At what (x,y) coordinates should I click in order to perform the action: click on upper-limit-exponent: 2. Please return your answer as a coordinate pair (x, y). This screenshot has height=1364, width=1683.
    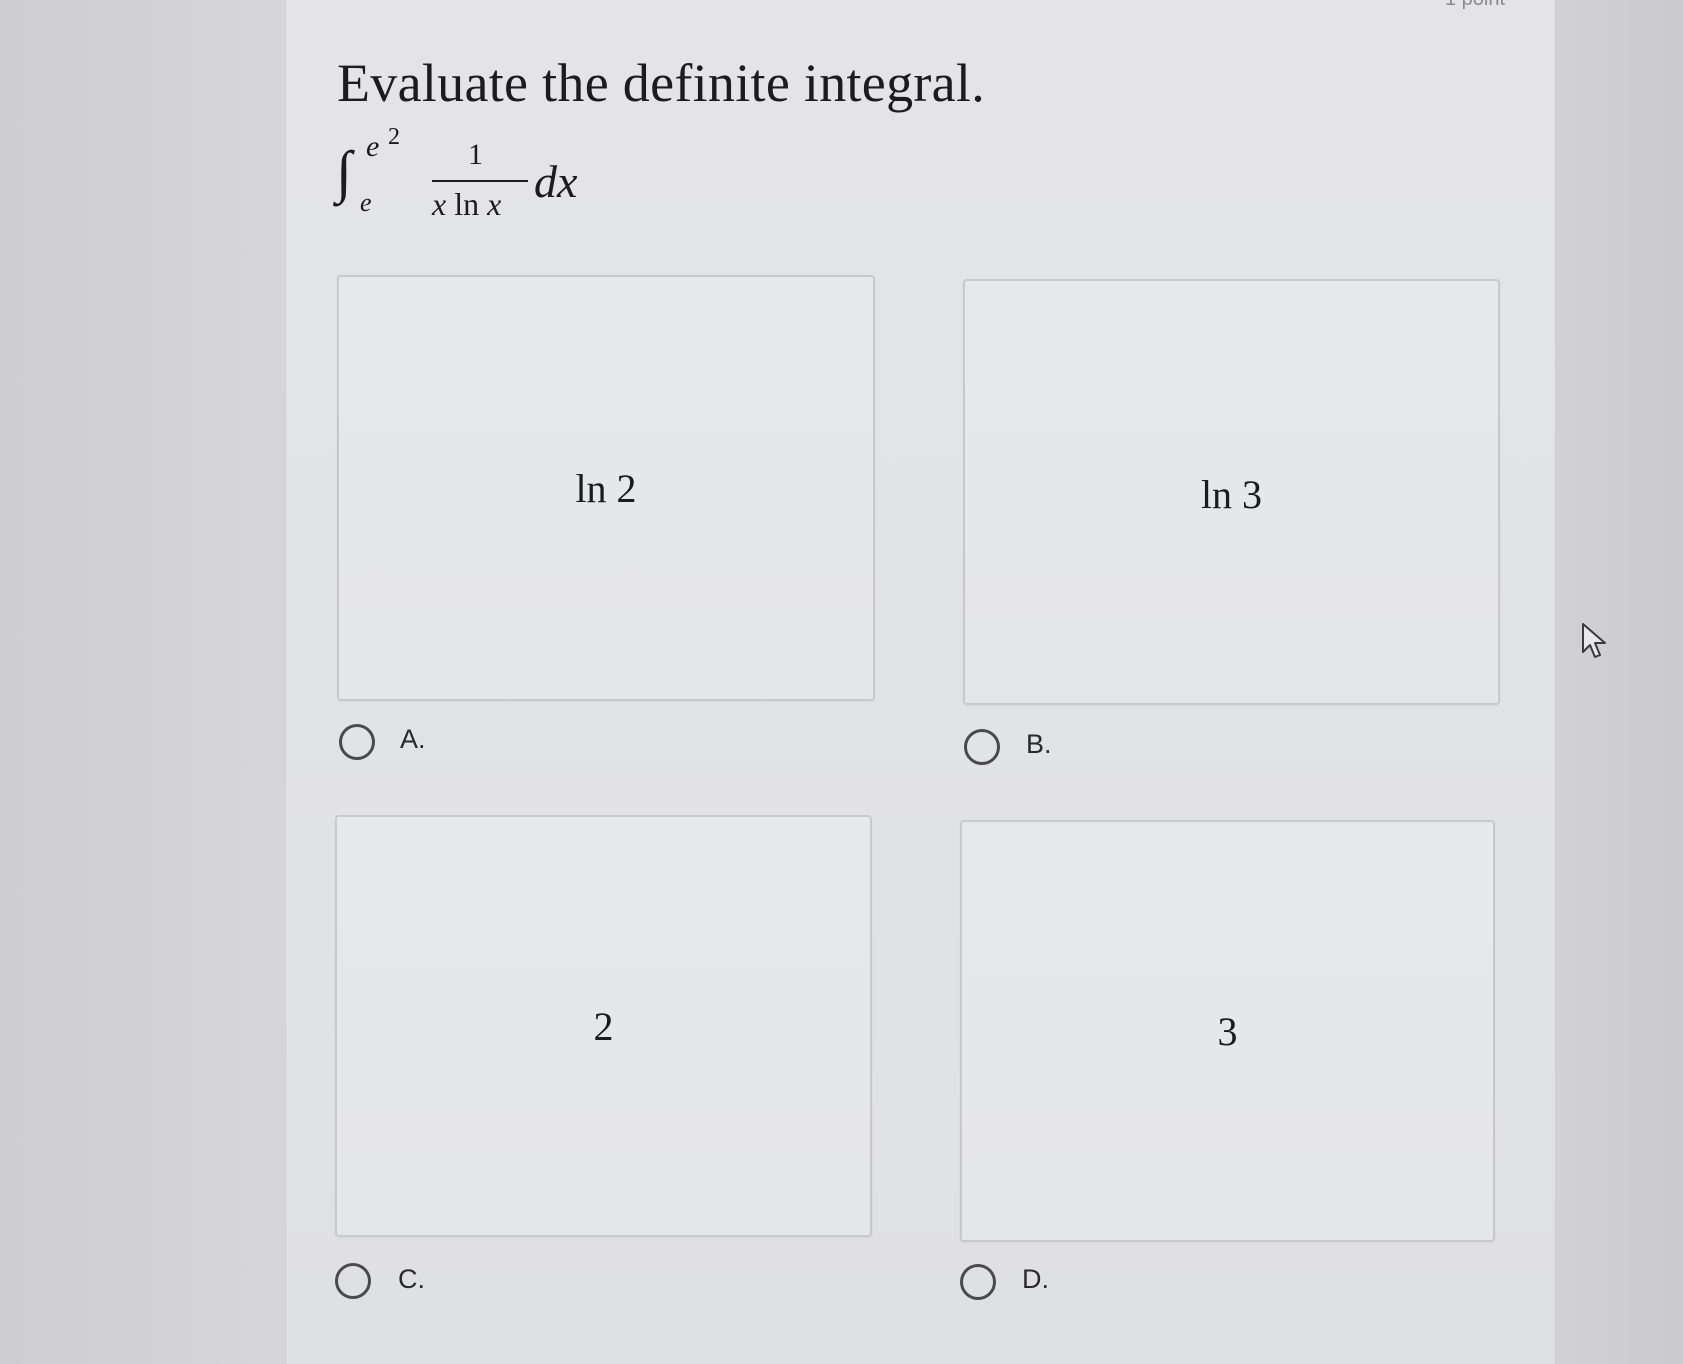
    Looking at the image, I should click on (394, 137).